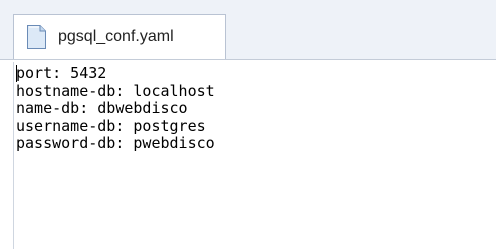 The width and height of the screenshot is (496, 249). What do you see at coordinates (115, 90) in the screenshot?
I see `code-line: hostname-db: localhost` at bounding box center [115, 90].